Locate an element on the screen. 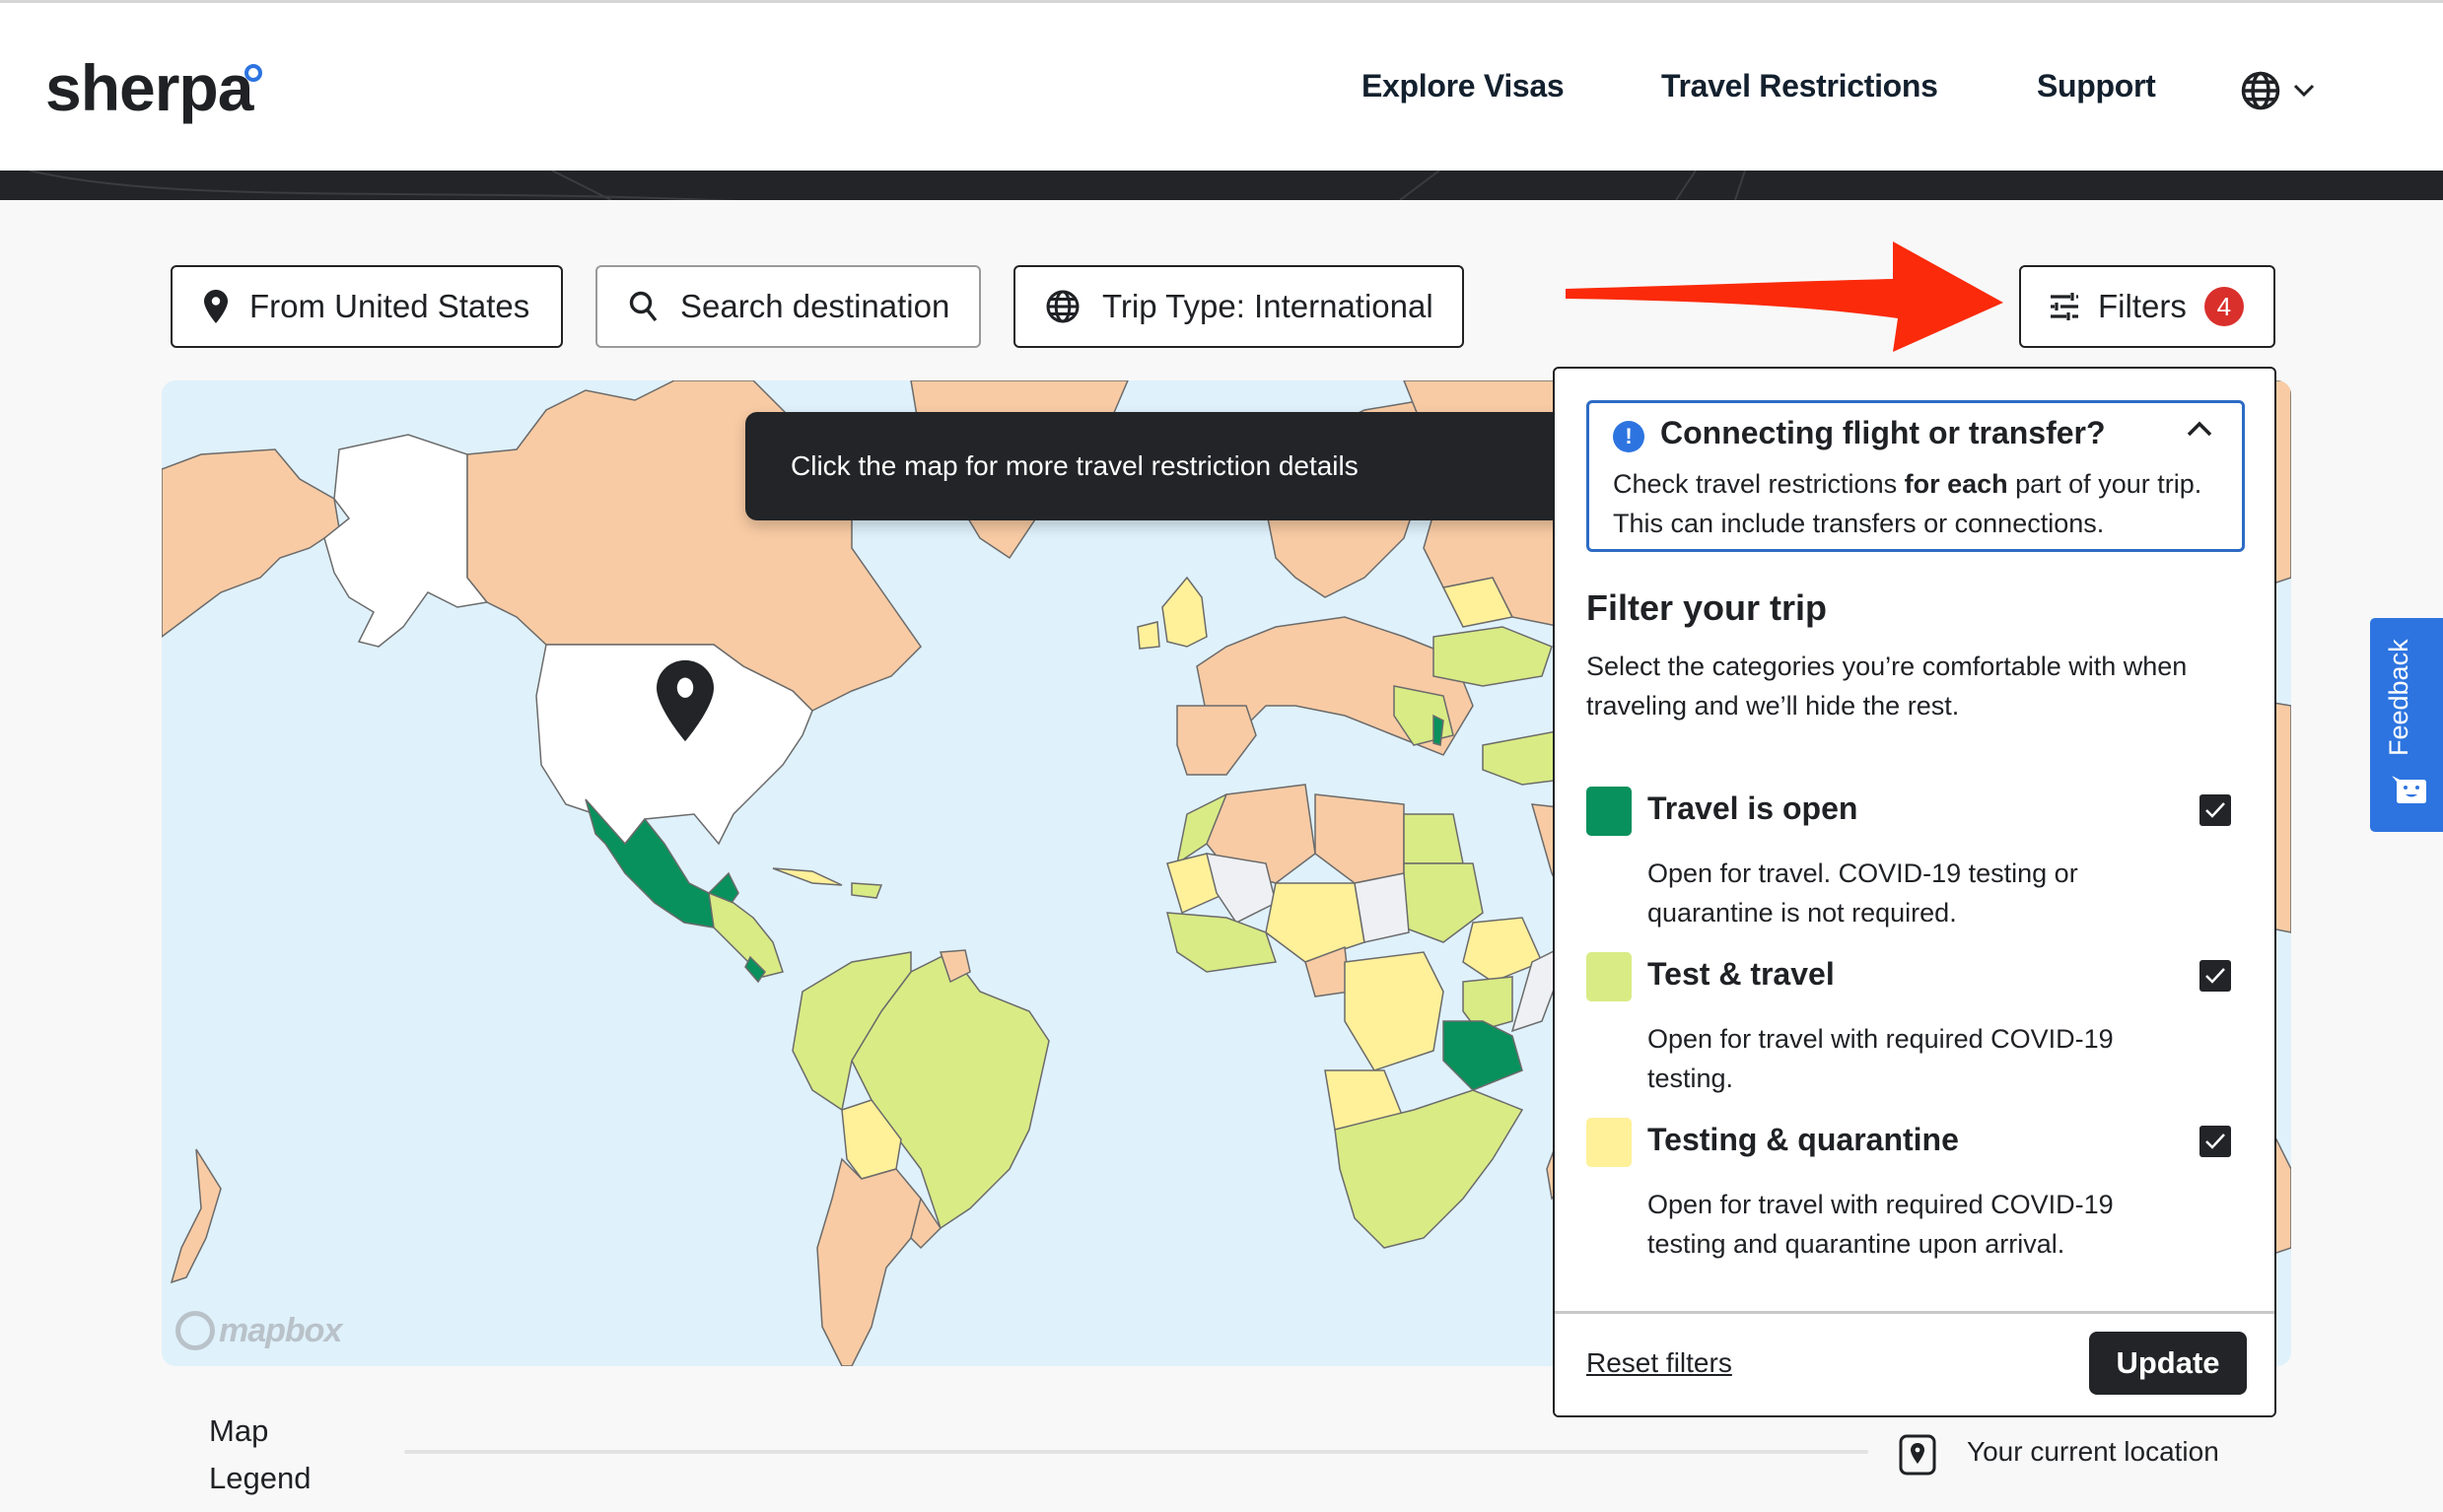 This screenshot has width=2443, height=1512. country-chad is located at coordinates (1382, 908).